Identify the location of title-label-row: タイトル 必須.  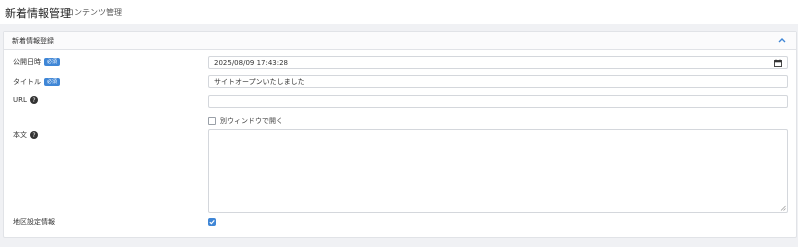
(37, 82).